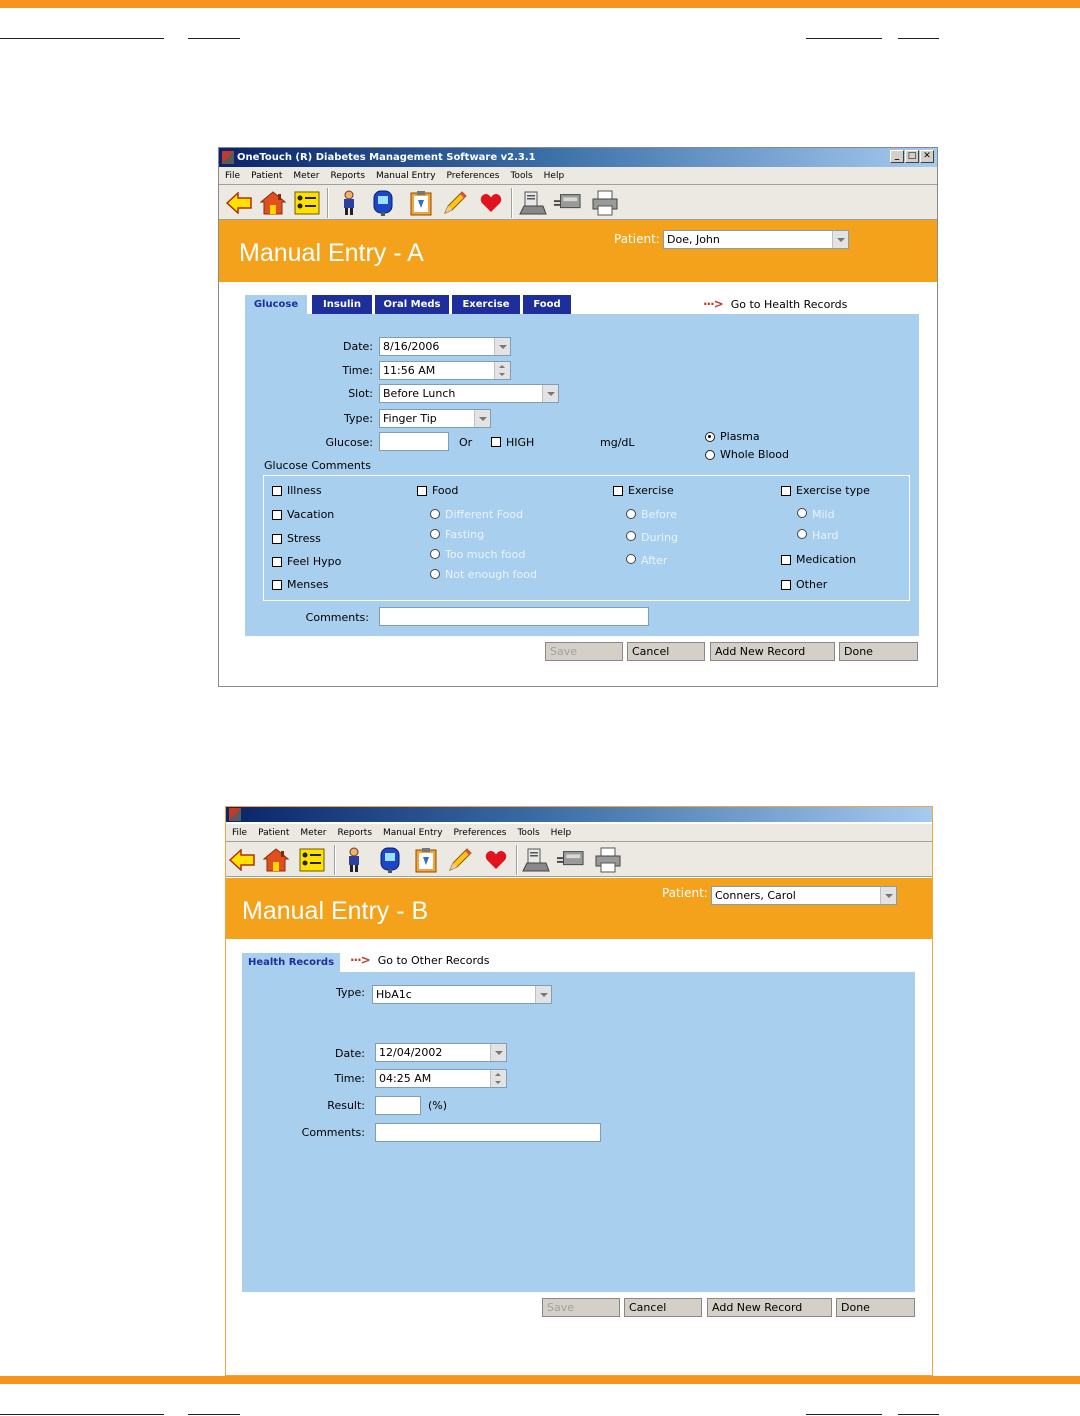  What do you see at coordinates (769, 1307) in the screenshot?
I see `add-new-record-button: Add New Record` at bounding box center [769, 1307].